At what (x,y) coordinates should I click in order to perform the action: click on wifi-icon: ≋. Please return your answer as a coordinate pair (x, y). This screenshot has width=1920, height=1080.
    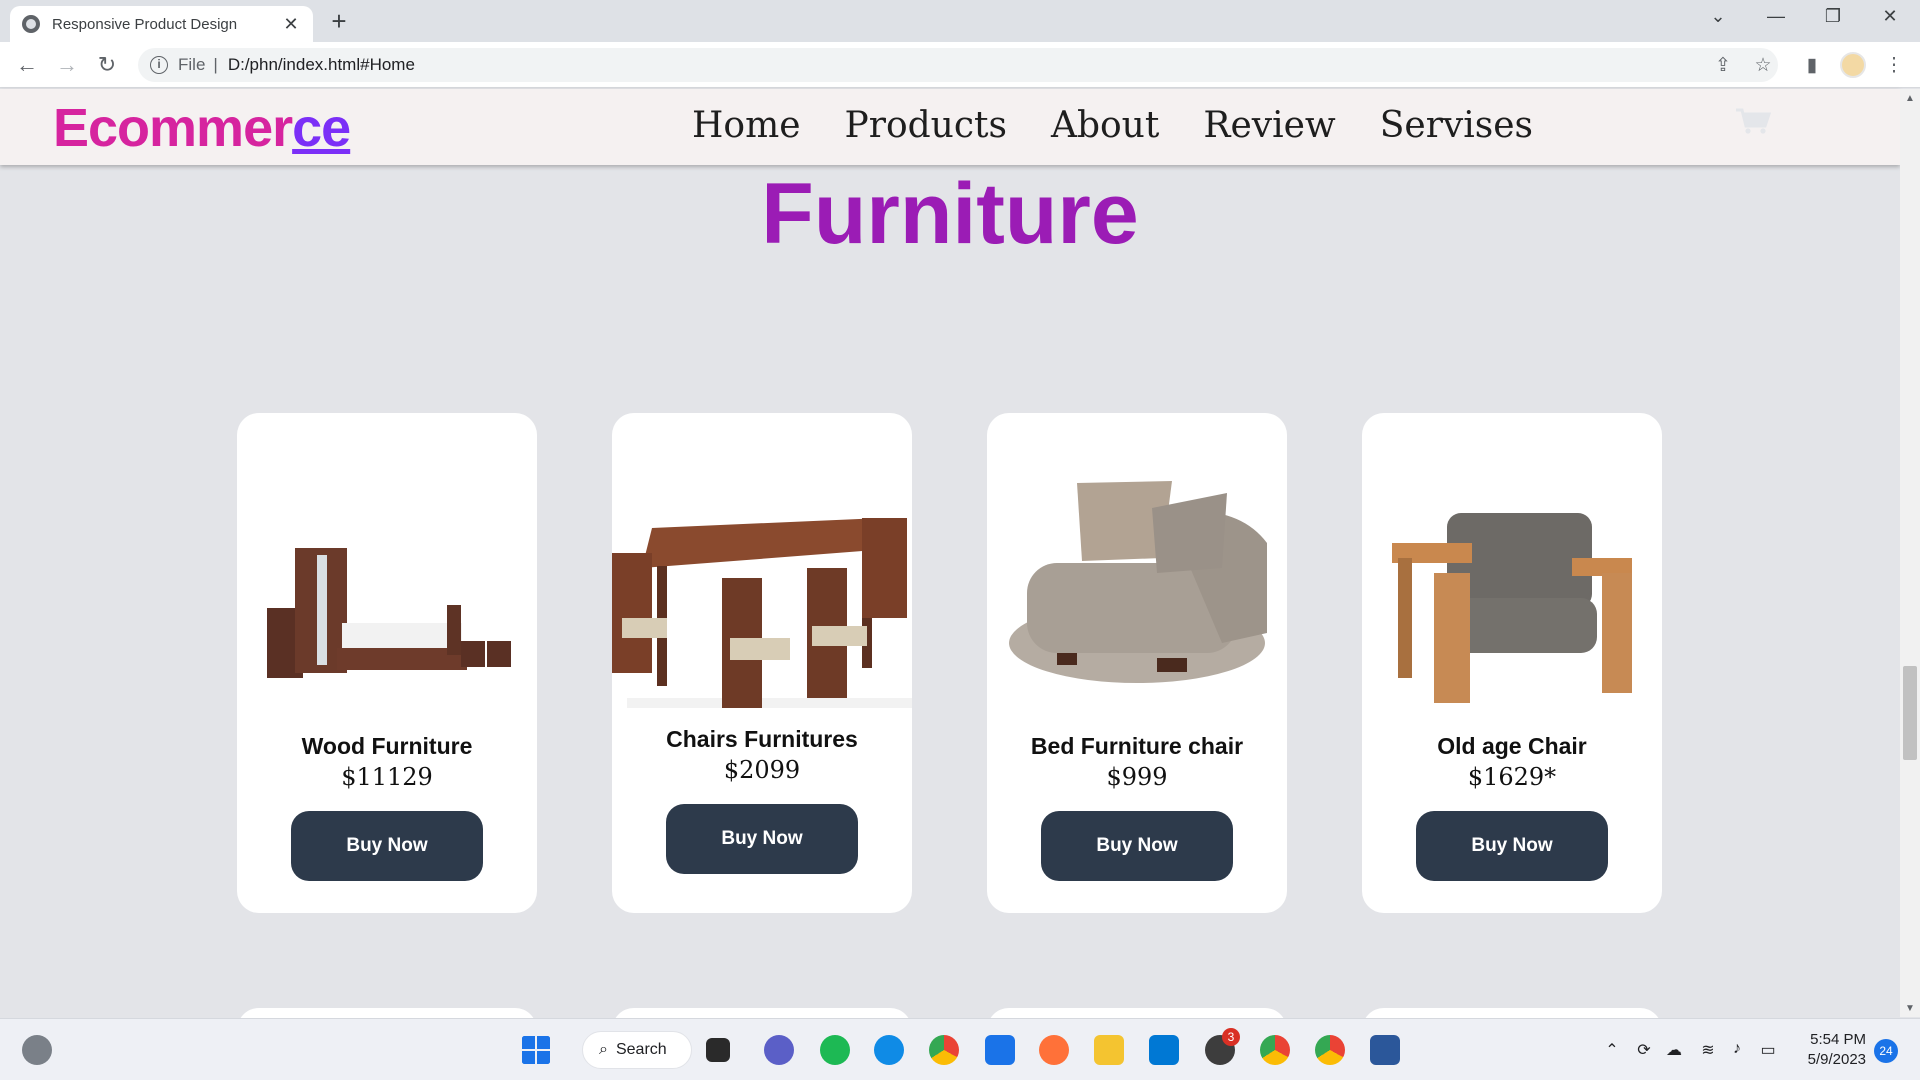
    Looking at the image, I should click on (1708, 1050).